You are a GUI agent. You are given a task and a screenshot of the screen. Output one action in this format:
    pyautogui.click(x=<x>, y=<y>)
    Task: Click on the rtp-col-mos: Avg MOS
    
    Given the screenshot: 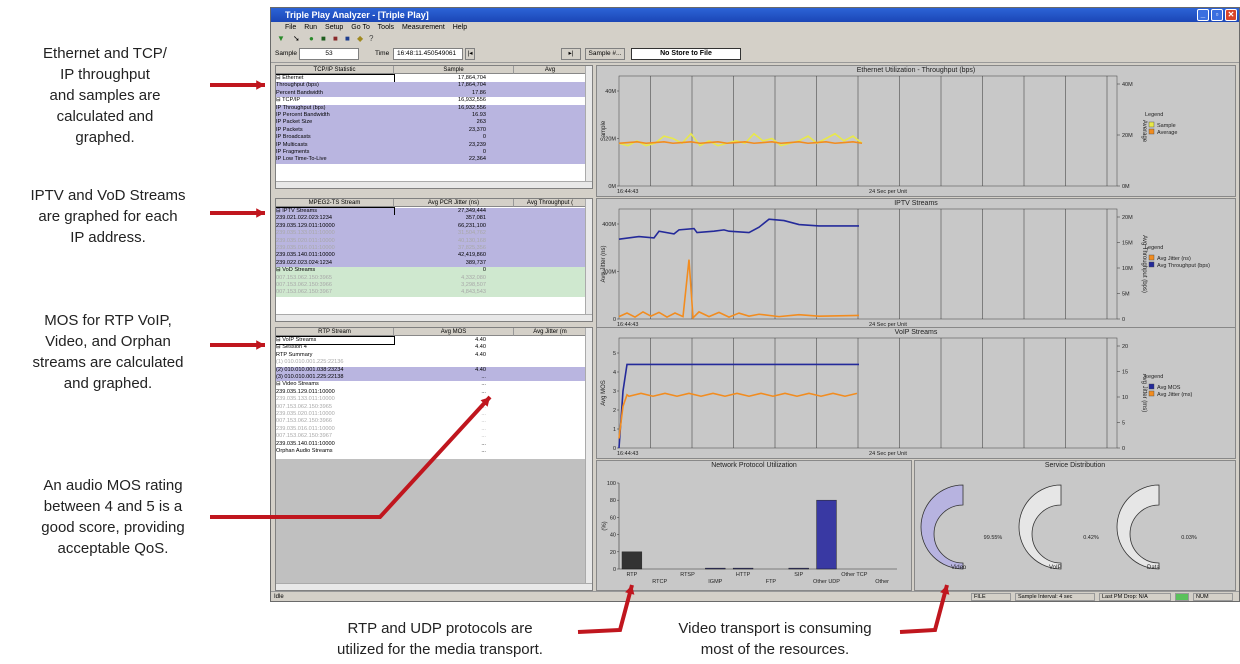 What is the action you would take?
    pyautogui.click(x=454, y=332)
    